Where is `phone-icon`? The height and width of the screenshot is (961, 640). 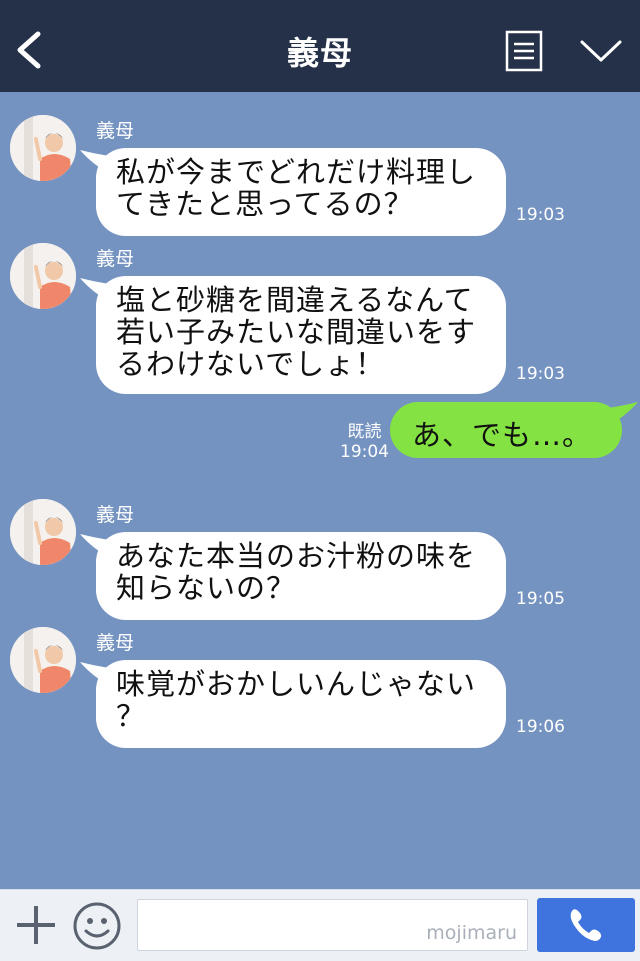 phone-icon is located at coordinates (586, 925).